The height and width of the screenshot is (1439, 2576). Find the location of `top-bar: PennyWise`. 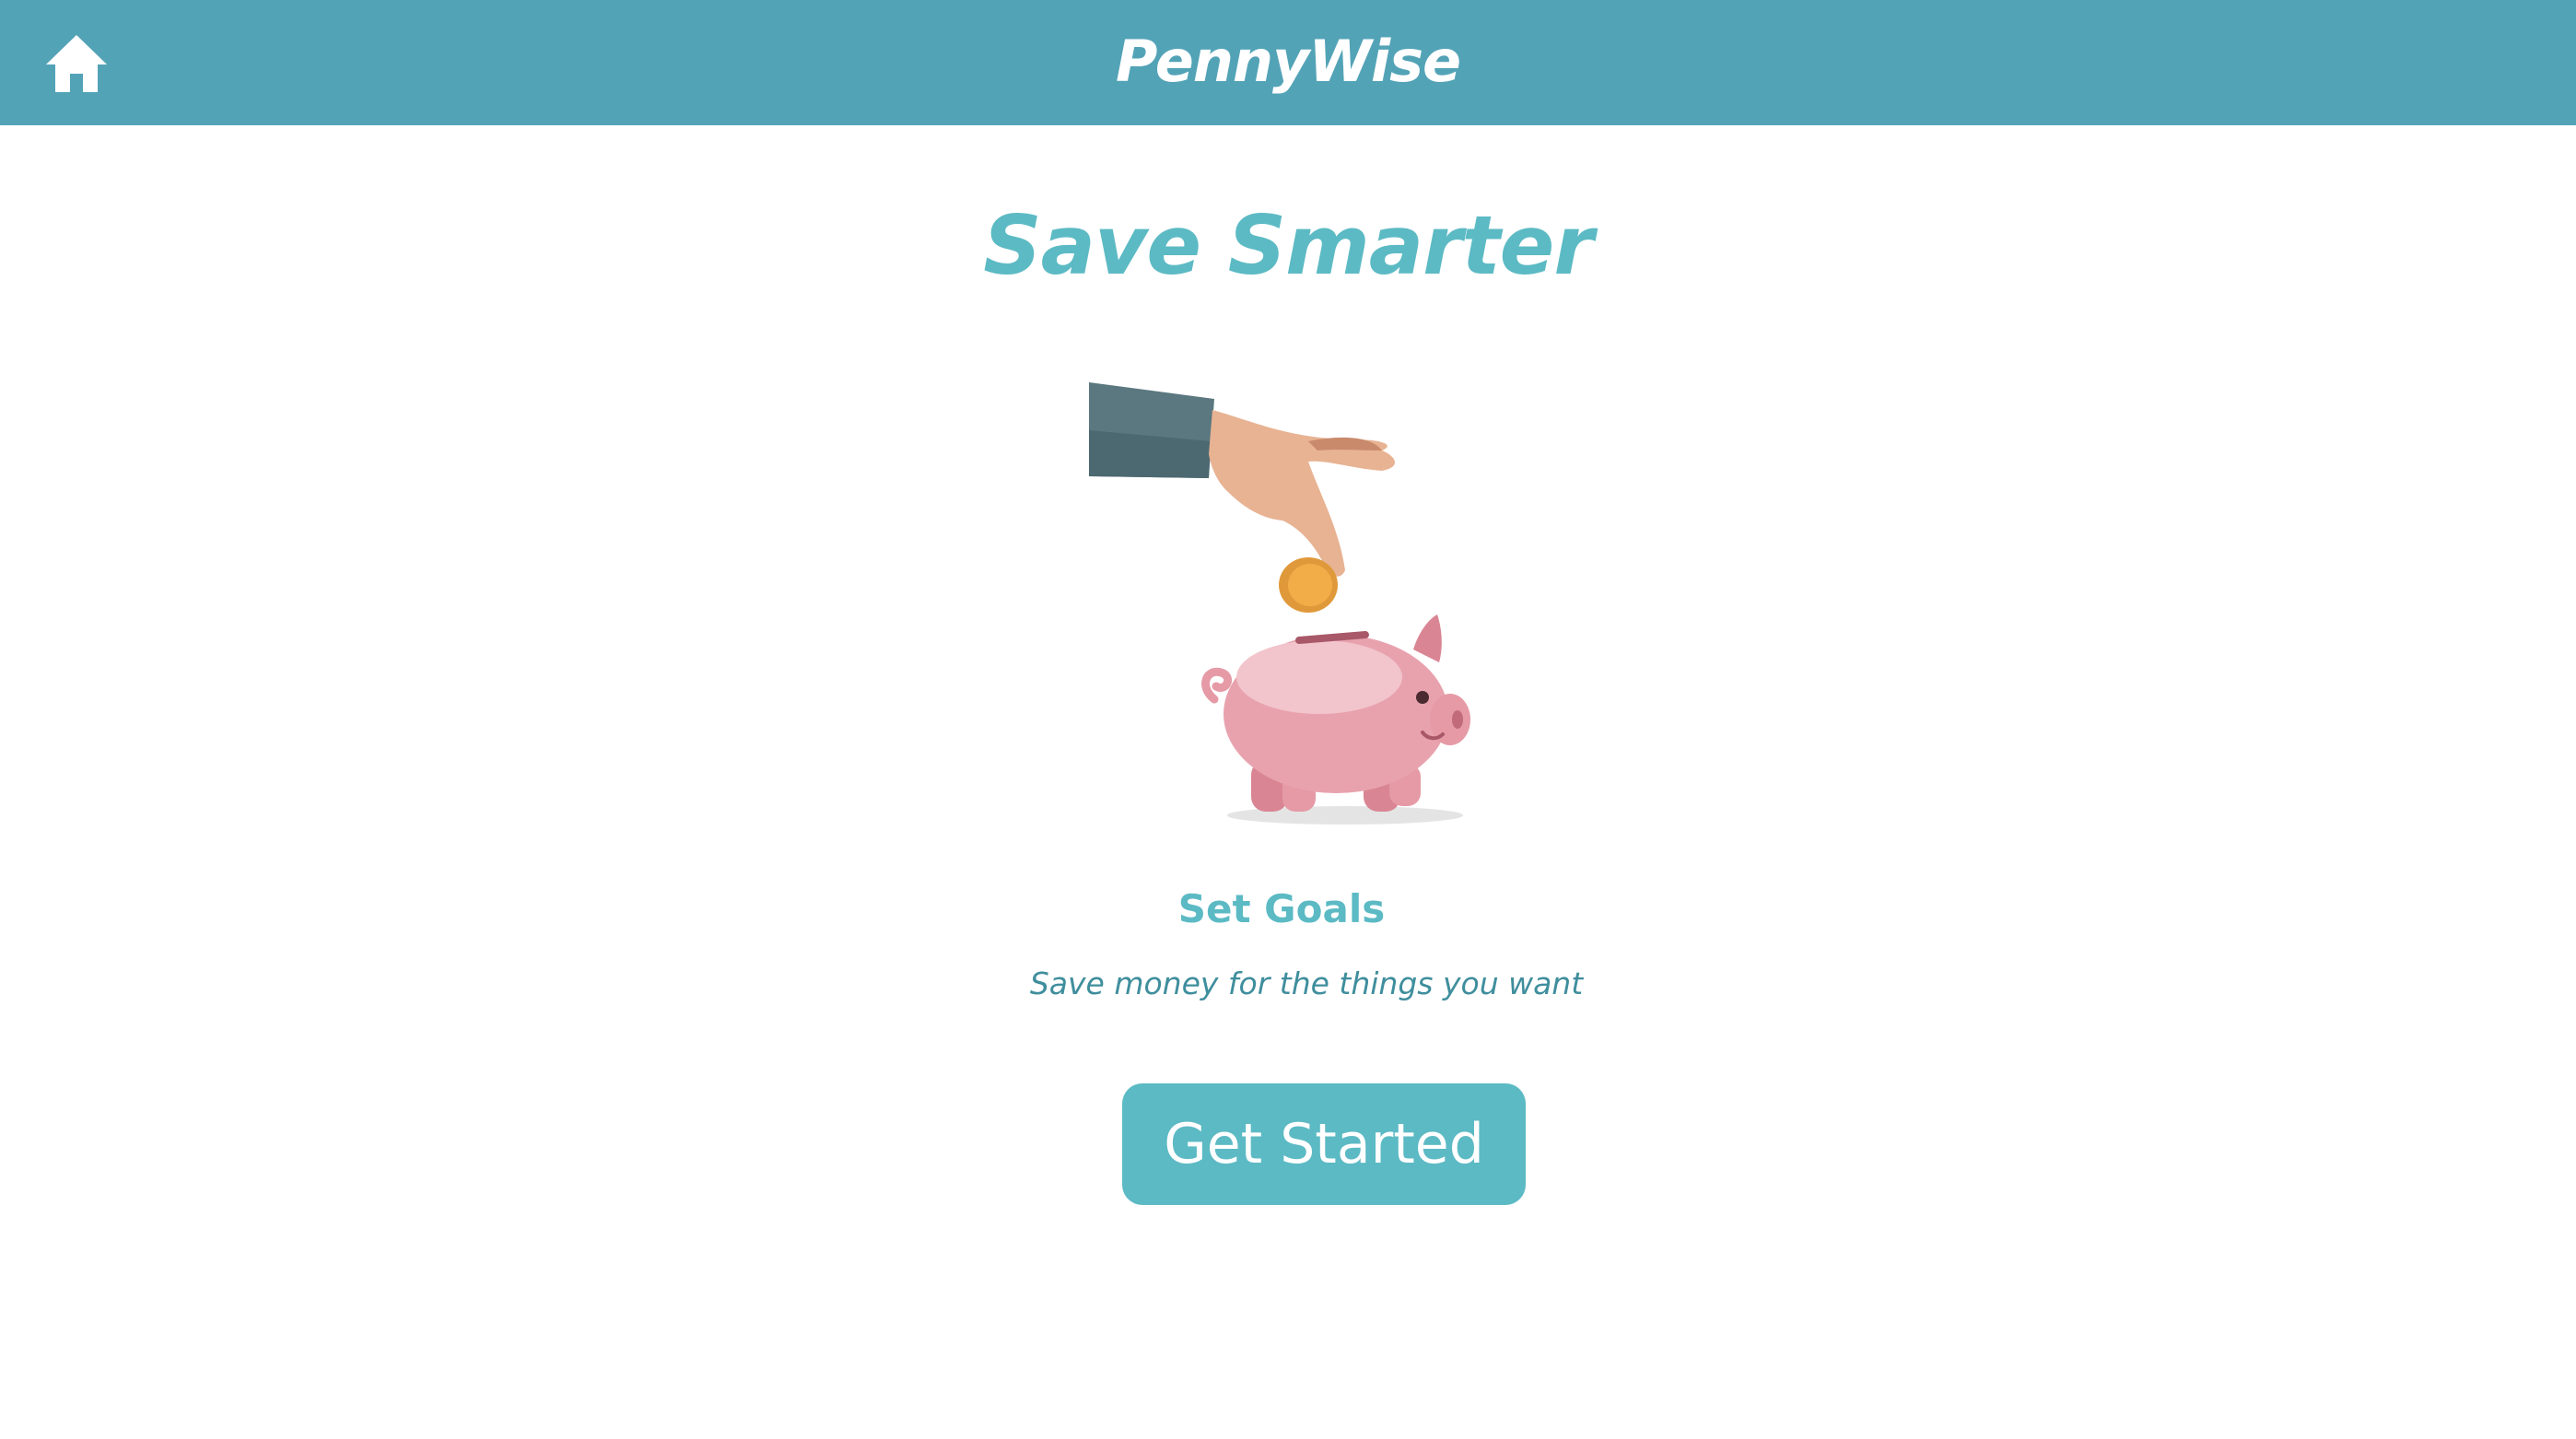

top-bar: PennyWise is located at coordinates (1288, 62).